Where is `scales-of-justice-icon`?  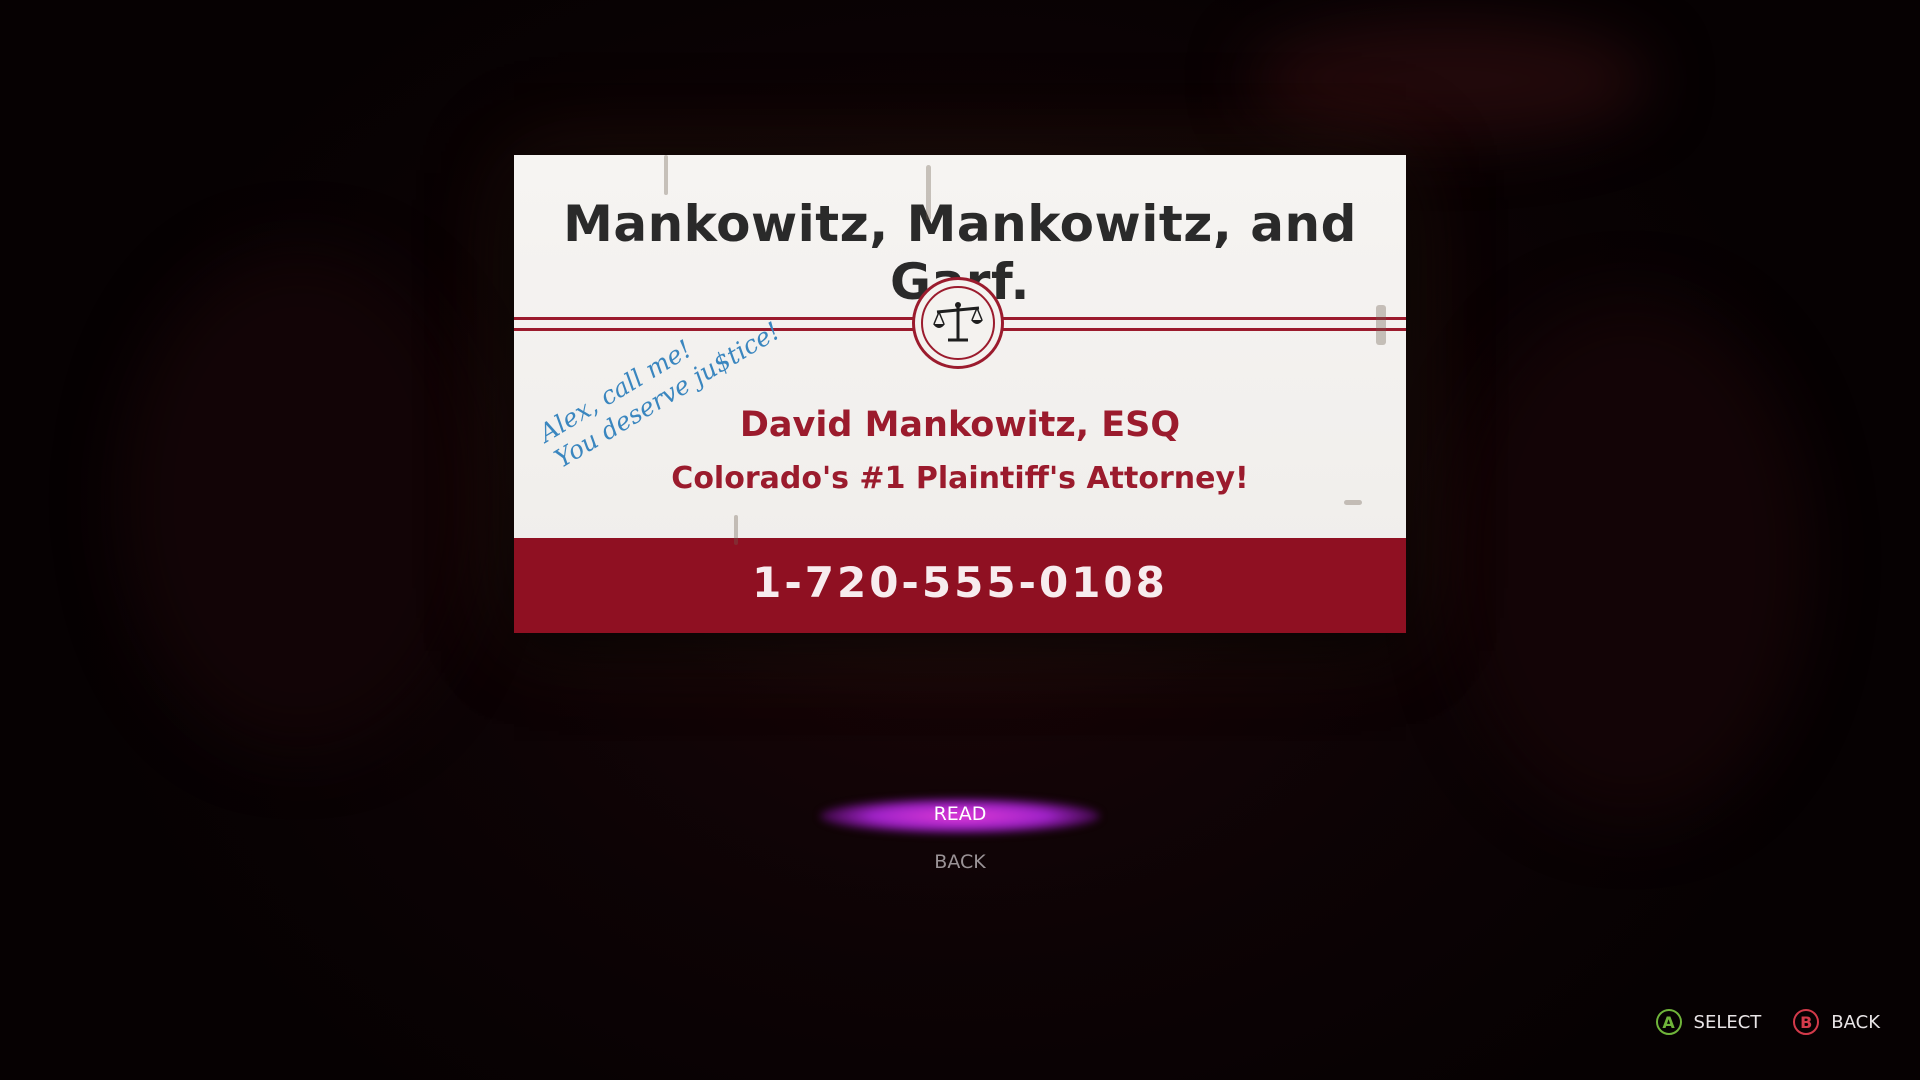
scales-of-justice-icon is located at coordinates (958, 322).